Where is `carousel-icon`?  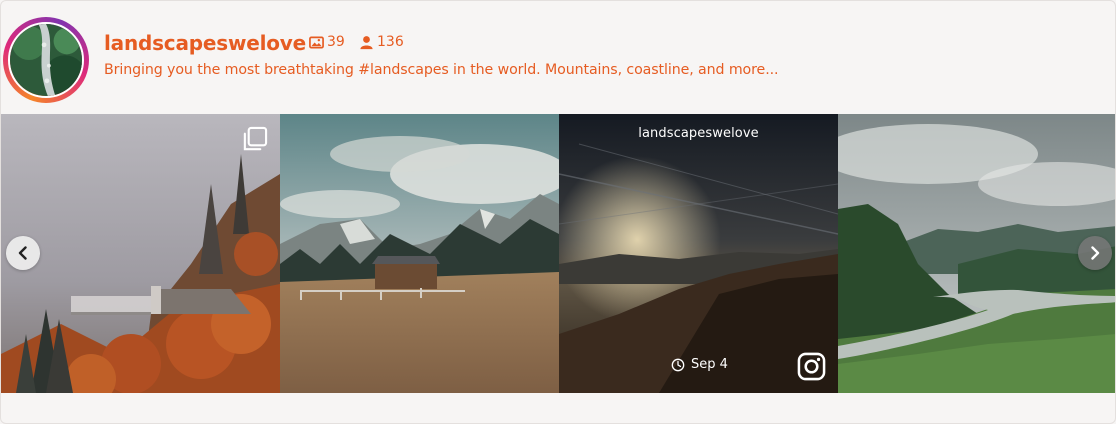
carousel-icon is located at coordinates (255, 138).